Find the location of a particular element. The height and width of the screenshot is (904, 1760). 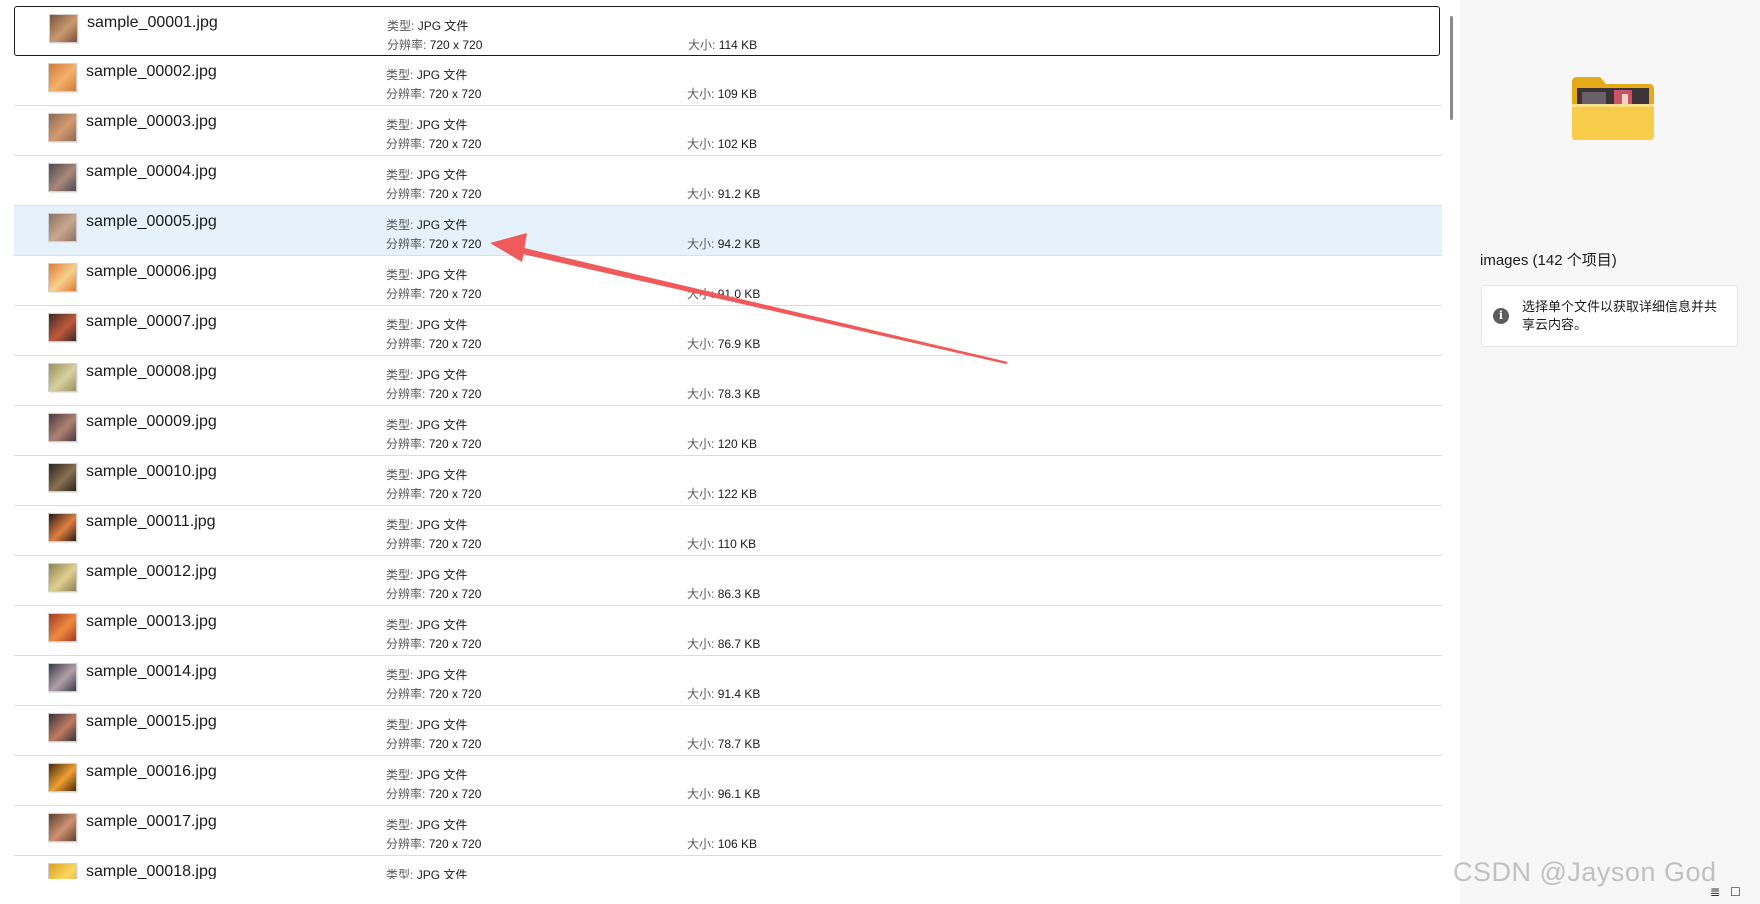

file-size: 大小: 94.2 KB is located at coordinates (723, 243).